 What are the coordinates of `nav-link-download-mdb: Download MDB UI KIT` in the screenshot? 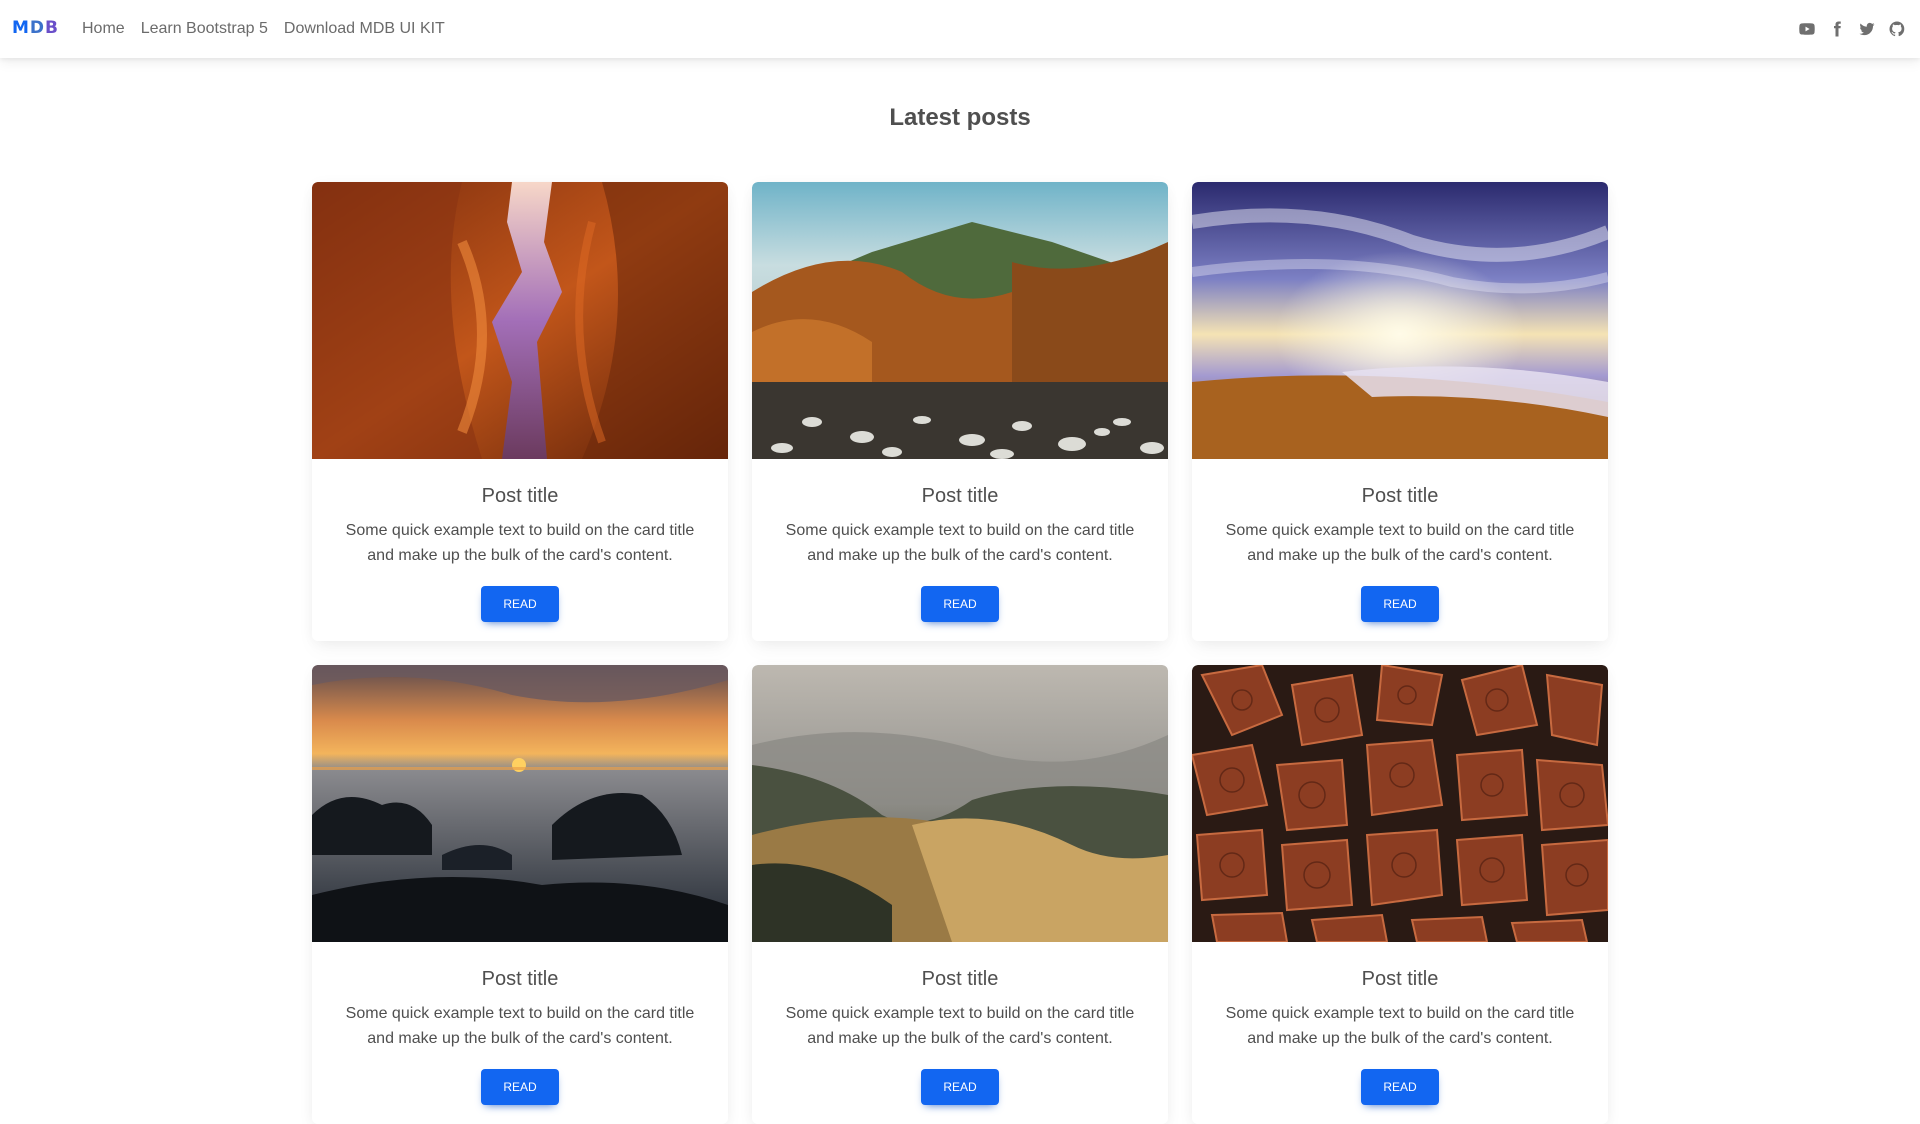 It's located at (364, 29).